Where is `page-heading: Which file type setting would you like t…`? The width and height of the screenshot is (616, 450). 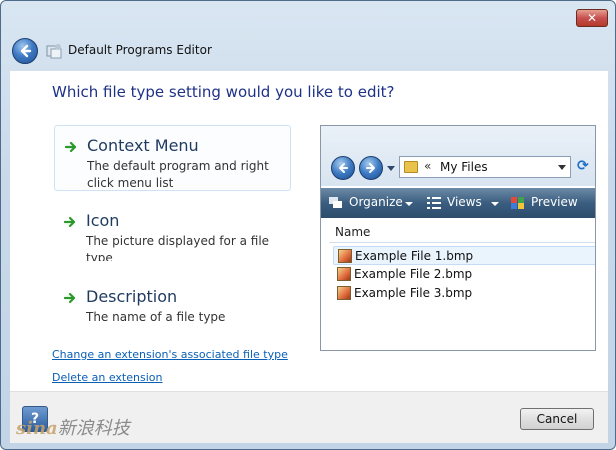
page-heading: Which file type setting would you like t… is located at coordinates (223, 92).